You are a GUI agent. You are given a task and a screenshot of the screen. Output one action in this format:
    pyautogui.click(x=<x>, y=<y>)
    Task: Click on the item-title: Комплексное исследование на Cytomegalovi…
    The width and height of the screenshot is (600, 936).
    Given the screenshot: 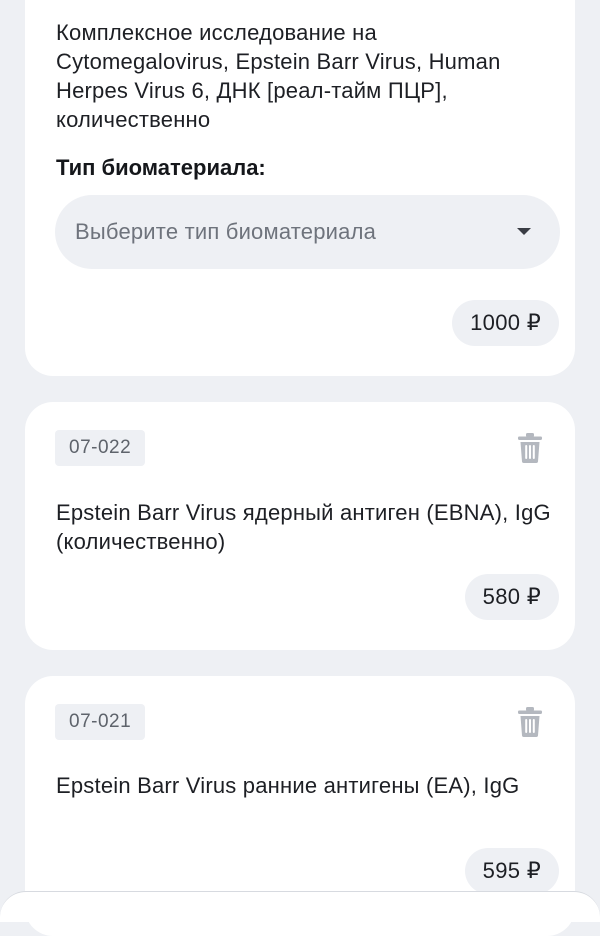 What is the action you would take?
    pyautogui.click(x=278, y=76)
    